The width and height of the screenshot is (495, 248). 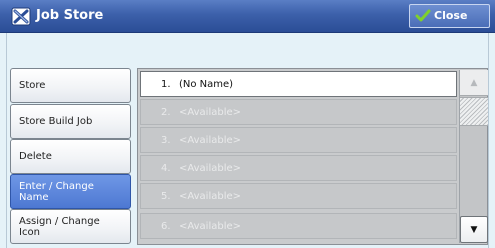 What do you see at coordinates (35, 156) in the screenshot?
I see `delete-button-label: Delete` at bounding box center [35, 156].